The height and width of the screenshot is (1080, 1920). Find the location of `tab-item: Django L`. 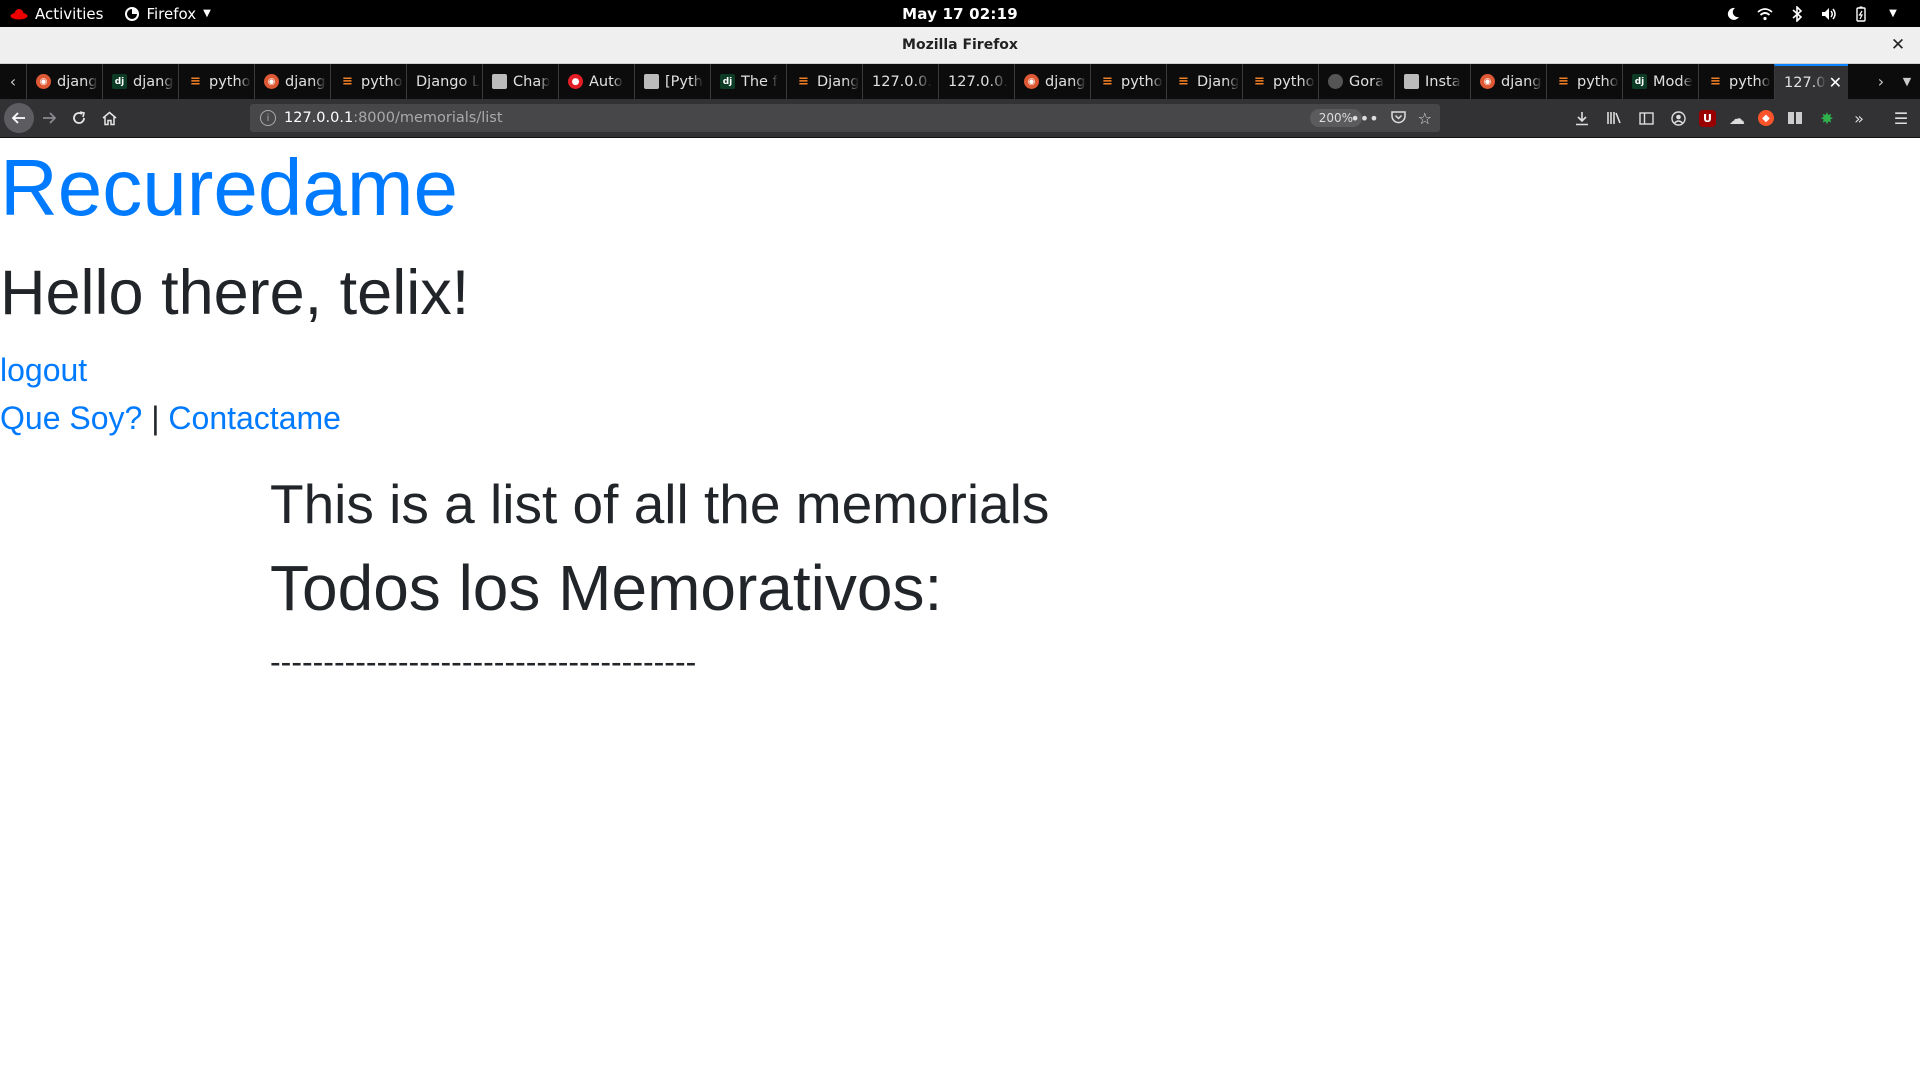

tab-item: Django L is located at coordinates (444, 81).